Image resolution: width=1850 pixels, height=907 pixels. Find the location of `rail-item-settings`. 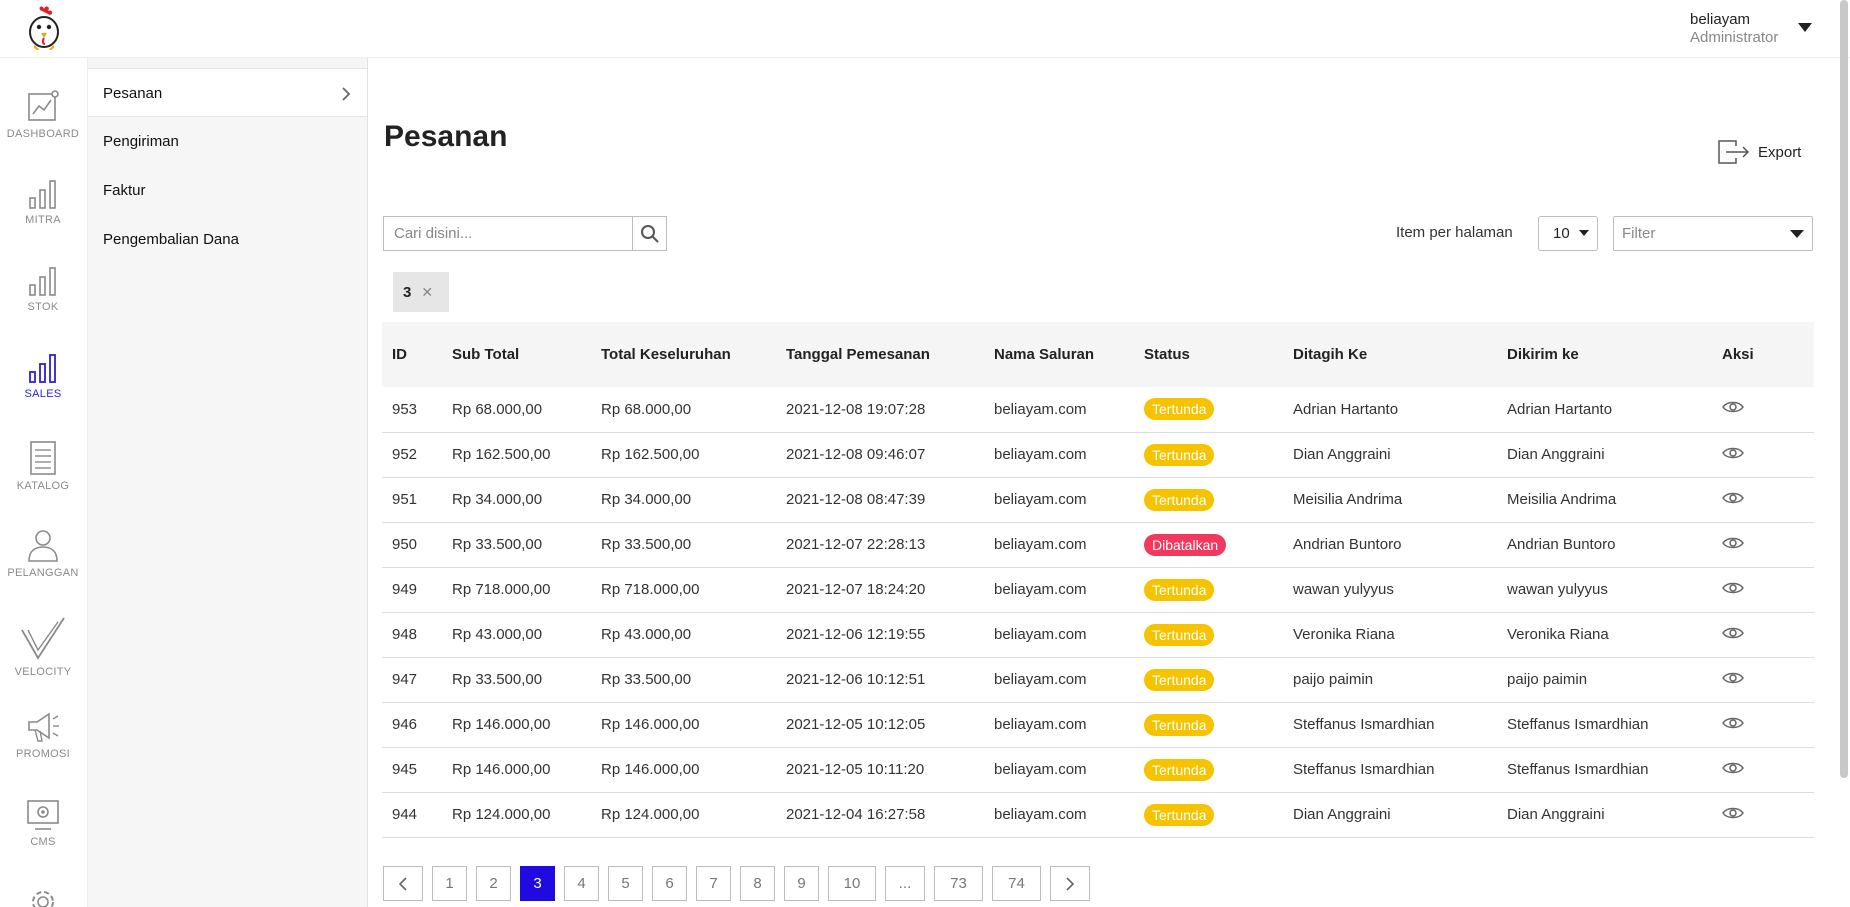

rail-item-settings is located at coordinates (43, 895).